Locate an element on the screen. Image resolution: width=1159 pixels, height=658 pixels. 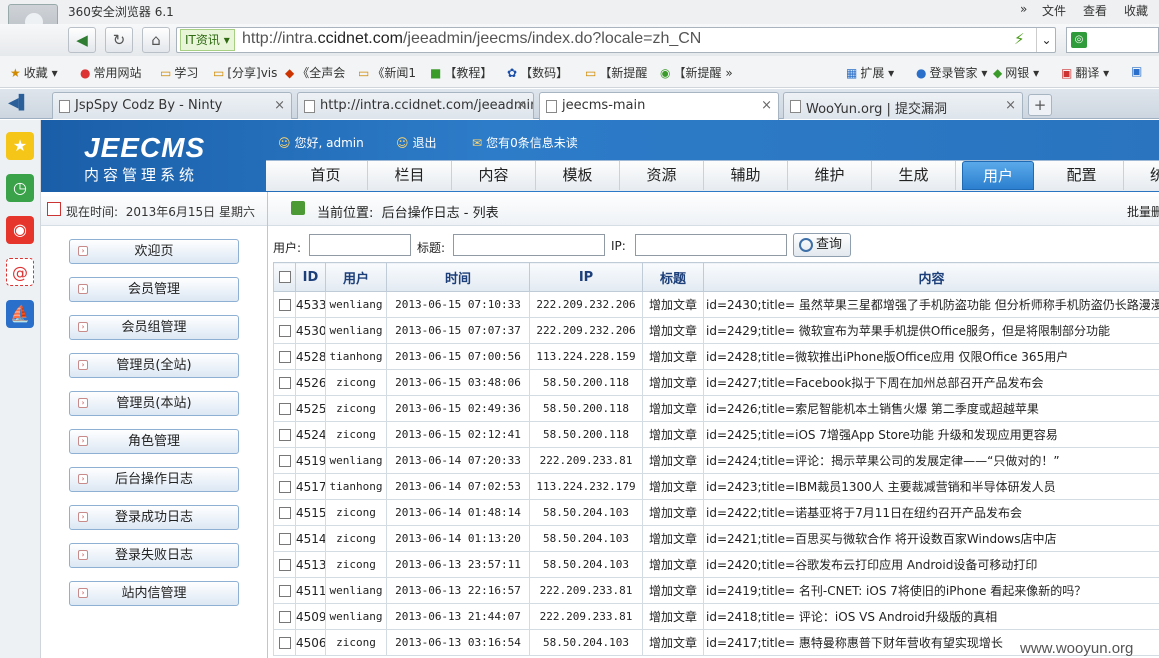
nav-generate: 生成 is located at coordinates (914, 175).